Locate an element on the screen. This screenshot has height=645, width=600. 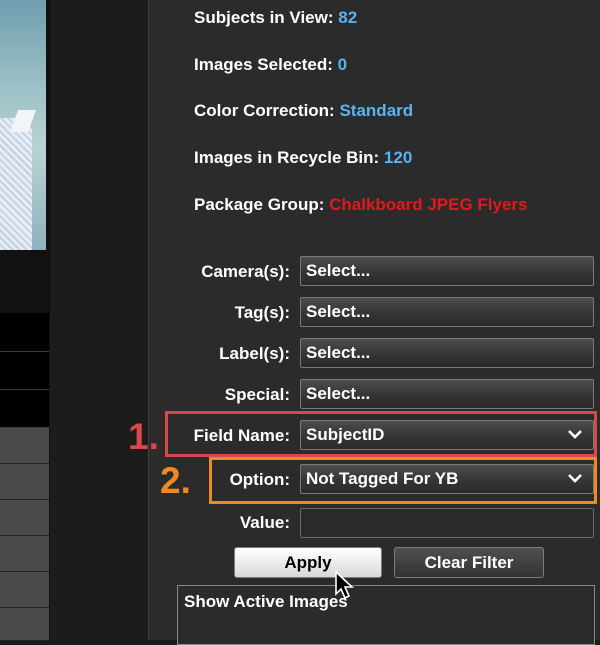
option-label: Option: is located at coordinates (259, 479).